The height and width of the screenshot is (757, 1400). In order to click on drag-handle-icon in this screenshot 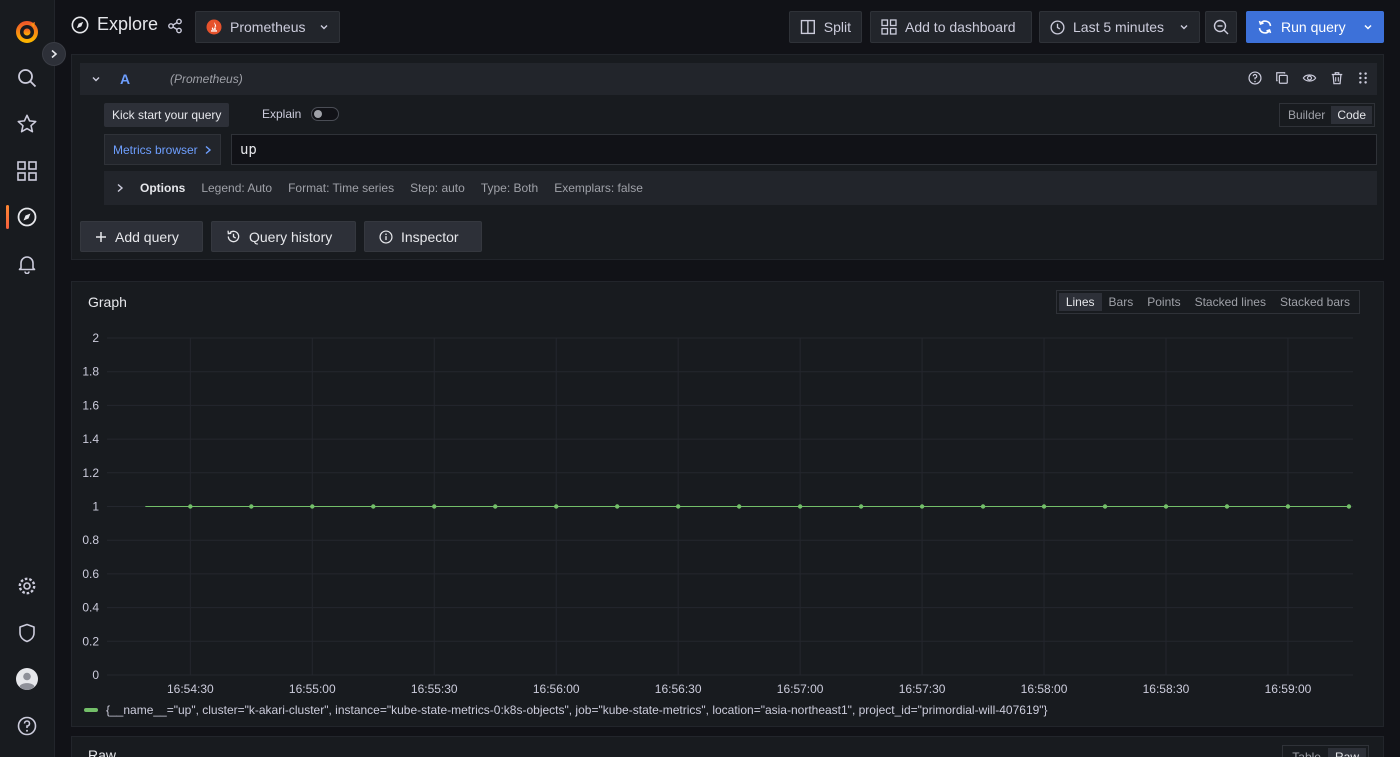, I will do `click(1363, 78)`.